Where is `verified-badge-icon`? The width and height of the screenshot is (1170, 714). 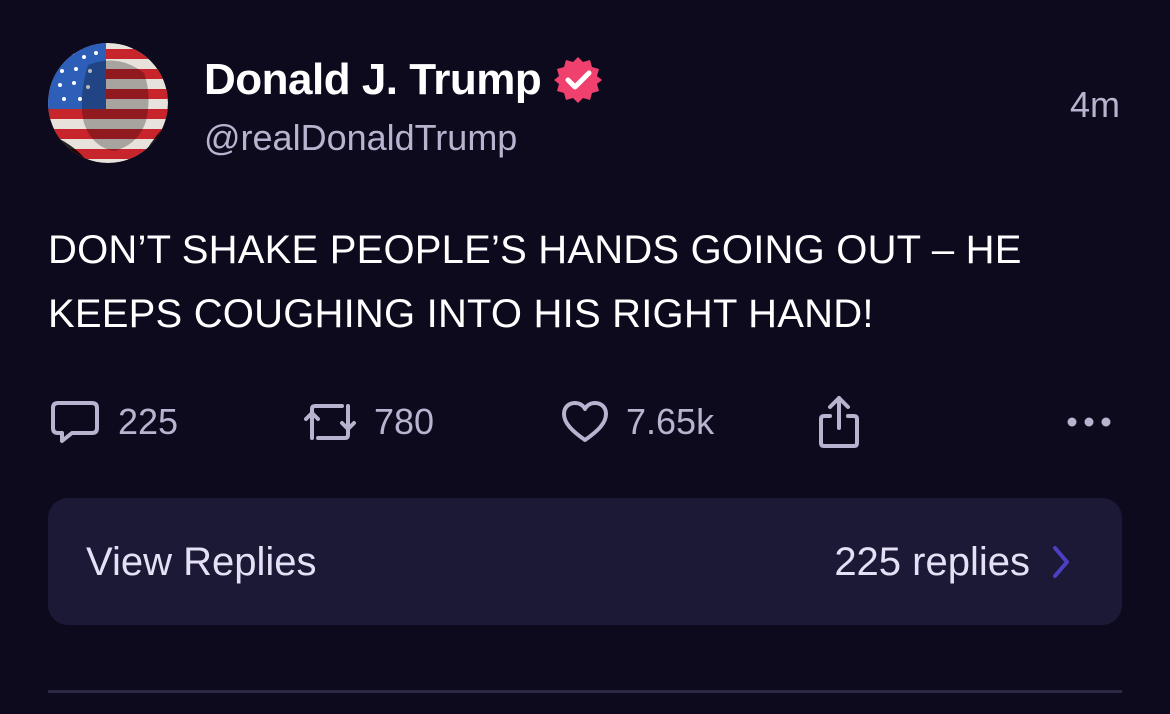 verified-badge-icon is located at coordinates (578, 80).